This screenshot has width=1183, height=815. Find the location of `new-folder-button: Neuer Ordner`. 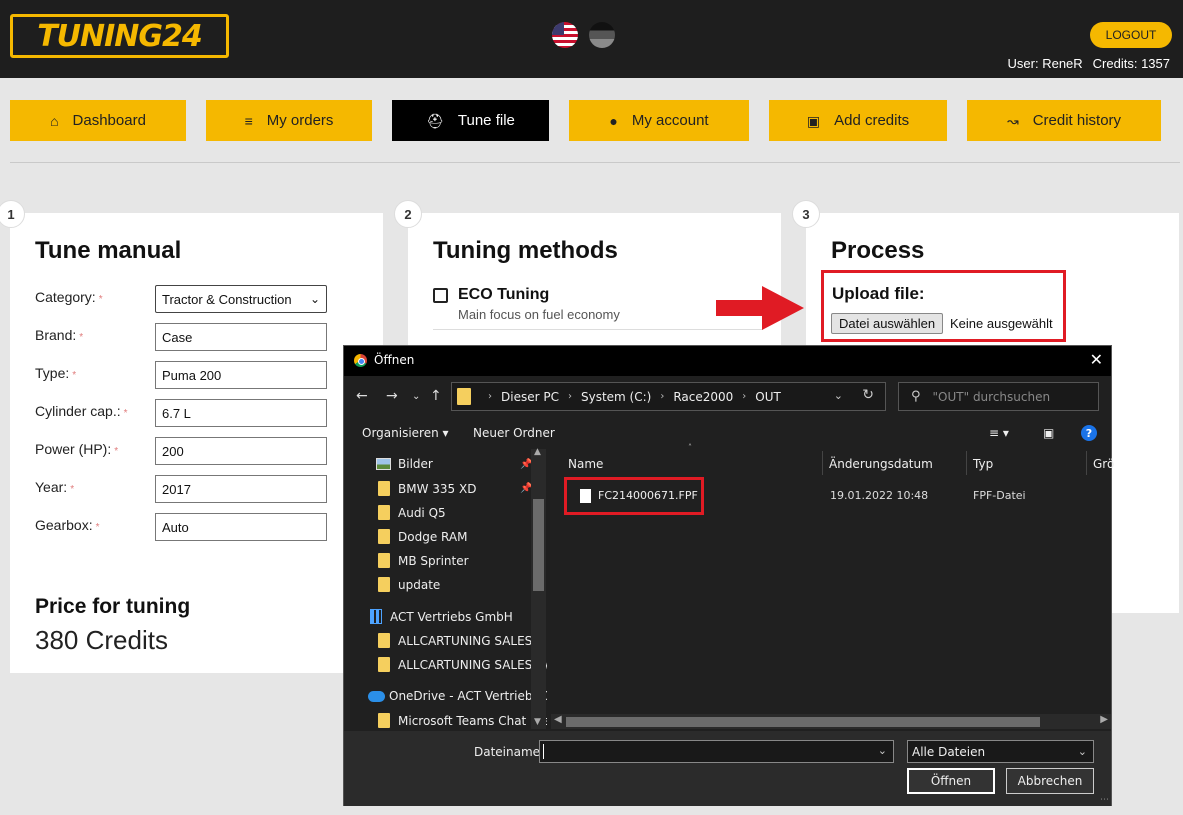

new-folder-button: Neuer Ordner is located at coordinates (514, 433).